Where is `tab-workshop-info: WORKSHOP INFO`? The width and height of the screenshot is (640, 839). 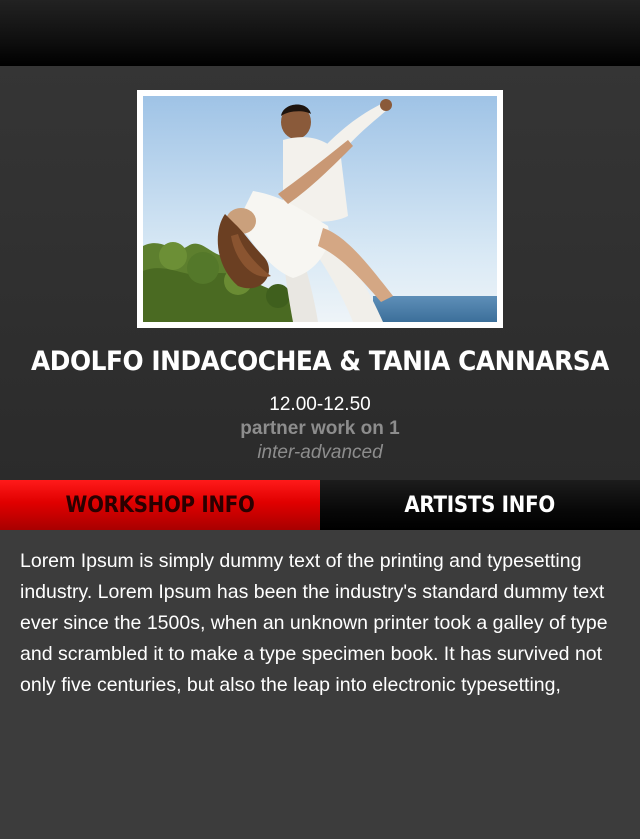
tab-workshop-info: WORKSHOP INFO is located at coordinates (160, 505).